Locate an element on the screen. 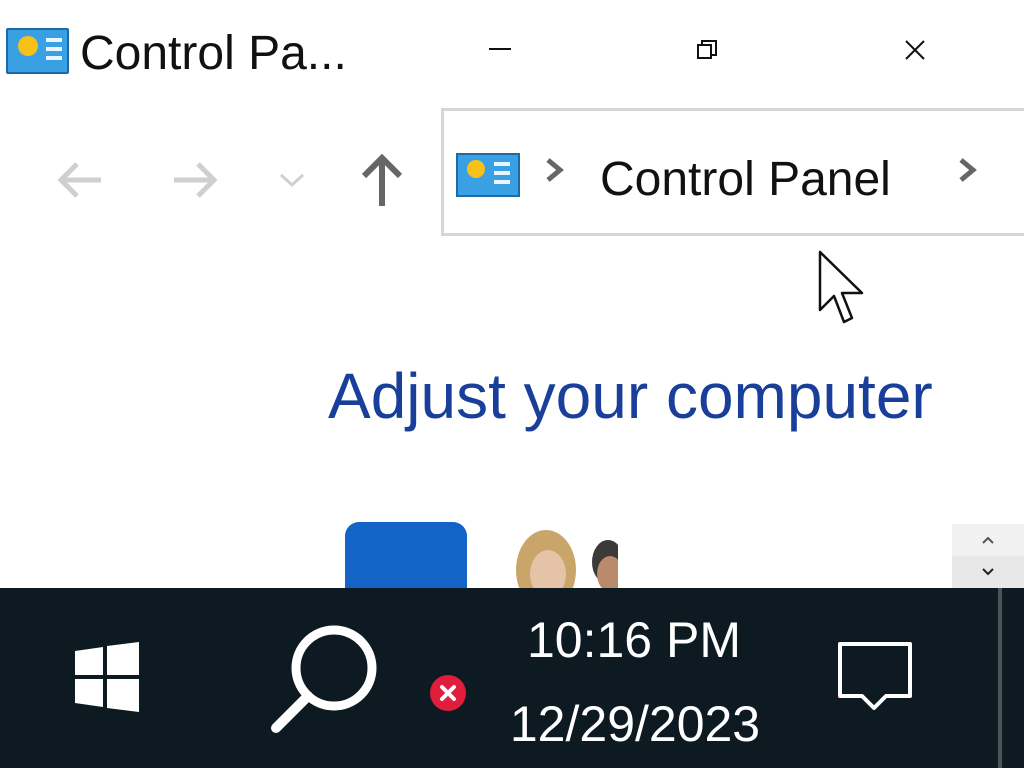 The image size is (1024, 768). recent-locations-button is located at coordinates (292, 180).